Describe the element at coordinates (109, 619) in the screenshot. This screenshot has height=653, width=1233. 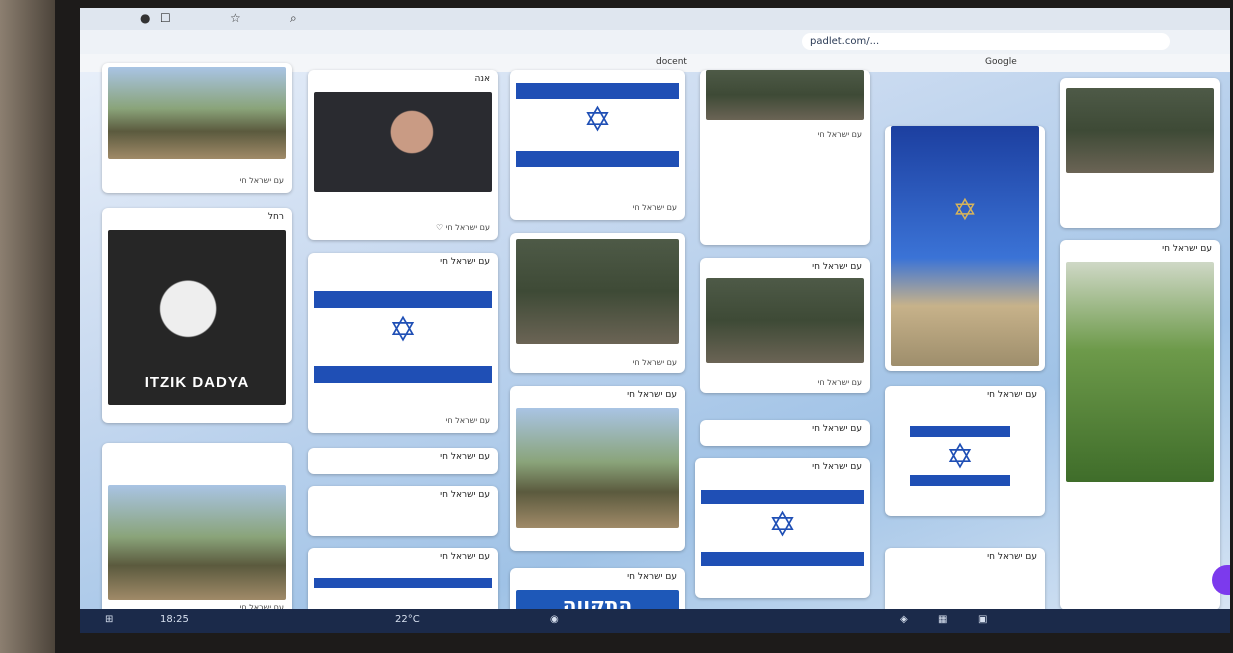
I see `start-icon: ⊞` at that location.